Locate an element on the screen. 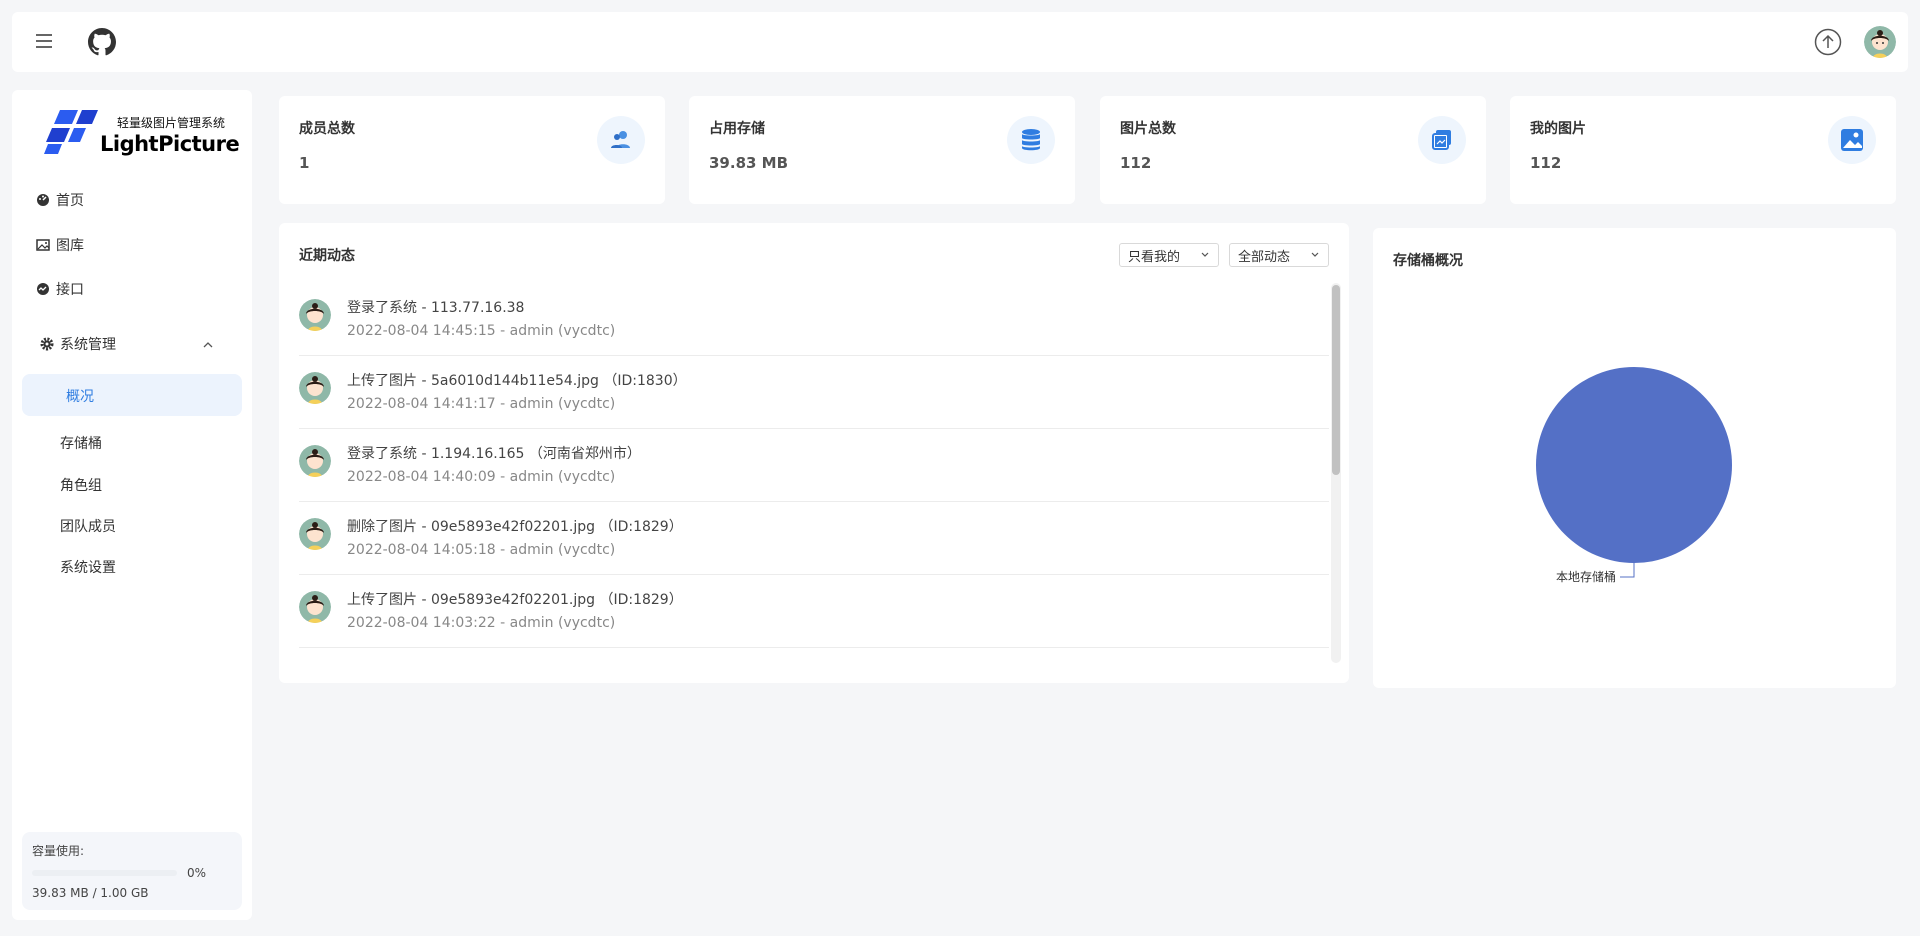 The width and height of the screenshot is (1920, 936). filter-mine-select: 只看我的 is located at coordinates (1169, 255).